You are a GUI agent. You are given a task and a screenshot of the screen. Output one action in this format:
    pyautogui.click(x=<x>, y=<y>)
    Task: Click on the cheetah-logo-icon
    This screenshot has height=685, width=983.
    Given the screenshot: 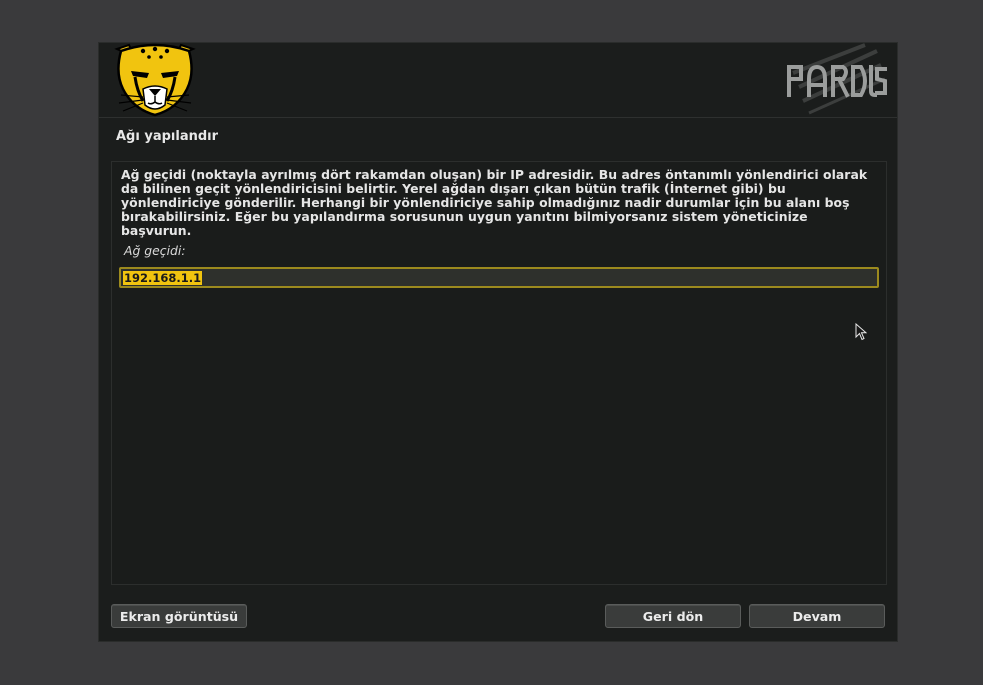 What is the action you would take?
    pyautogui.click(x=155, y=80)
    